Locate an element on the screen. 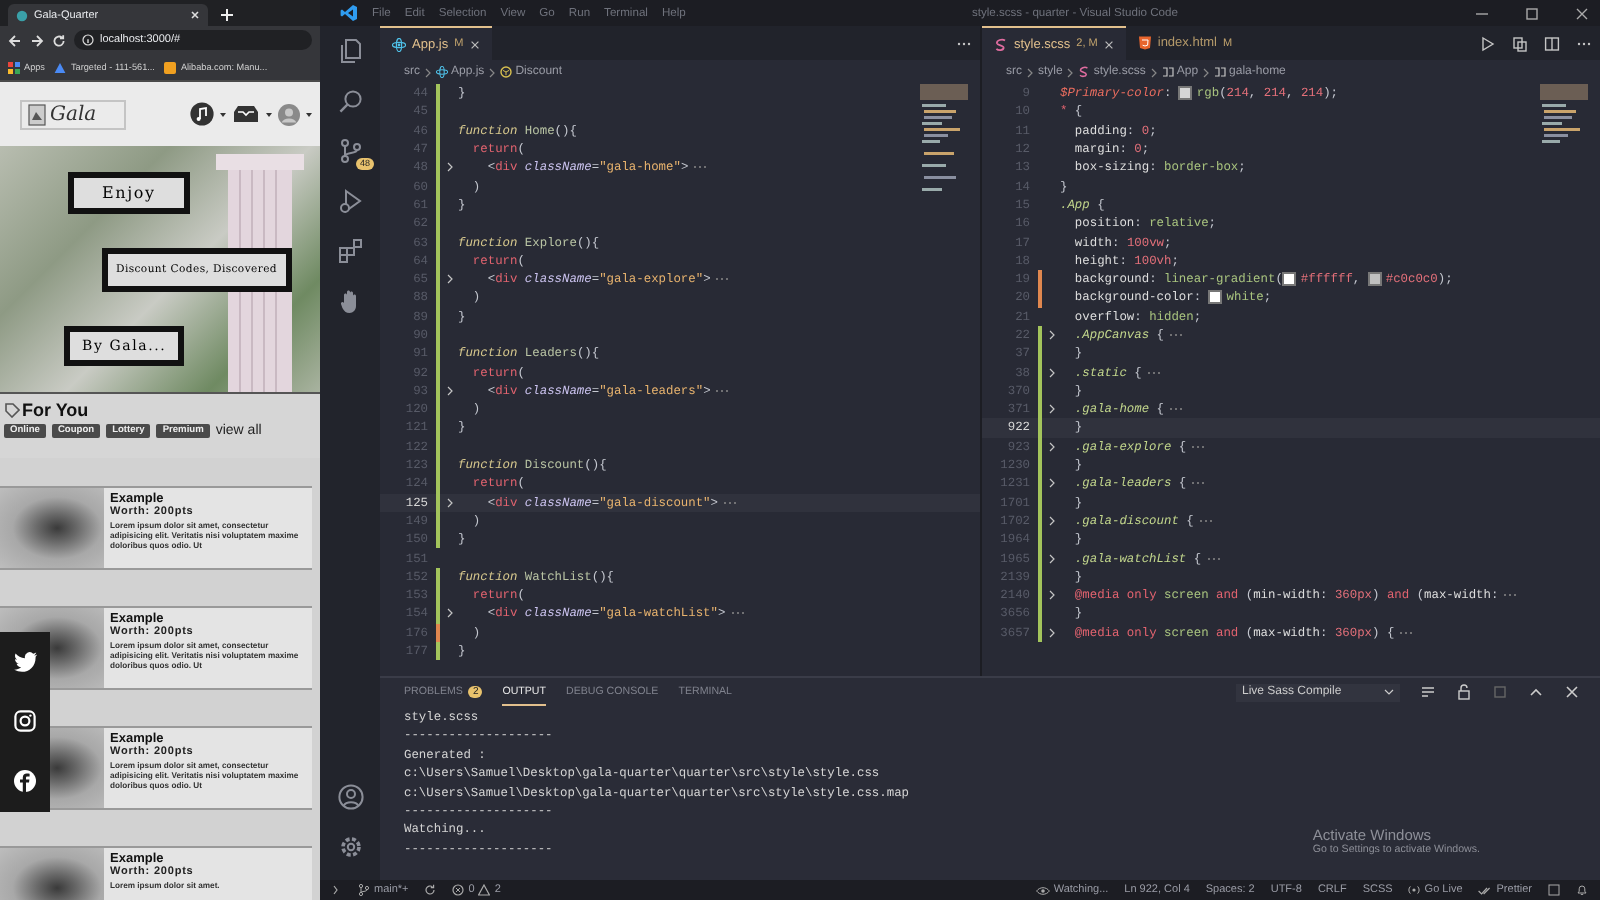  bird-icon is located at coordinates (25, 661).